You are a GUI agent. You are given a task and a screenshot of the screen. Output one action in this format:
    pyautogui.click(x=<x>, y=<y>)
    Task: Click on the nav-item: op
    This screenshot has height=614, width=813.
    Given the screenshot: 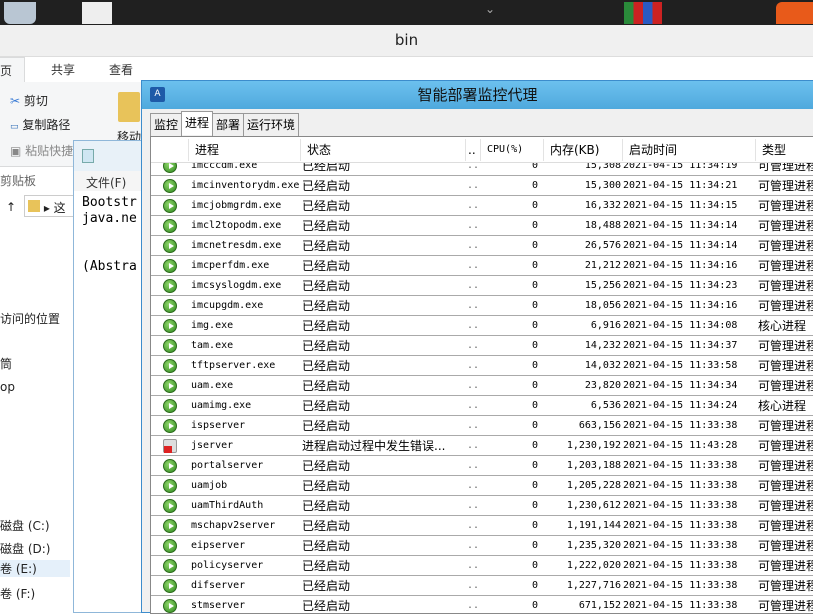 What is the action you would take?
    pyautogui.click(x=7, y=387)
    